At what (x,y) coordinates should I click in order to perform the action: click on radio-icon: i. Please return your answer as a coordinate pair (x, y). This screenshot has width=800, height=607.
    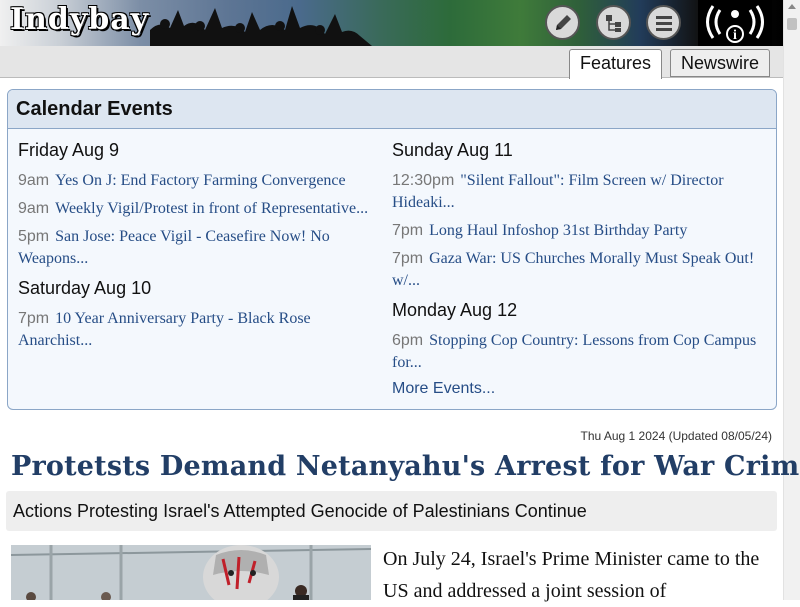
    Looking at the image, I should click on (735, 23).